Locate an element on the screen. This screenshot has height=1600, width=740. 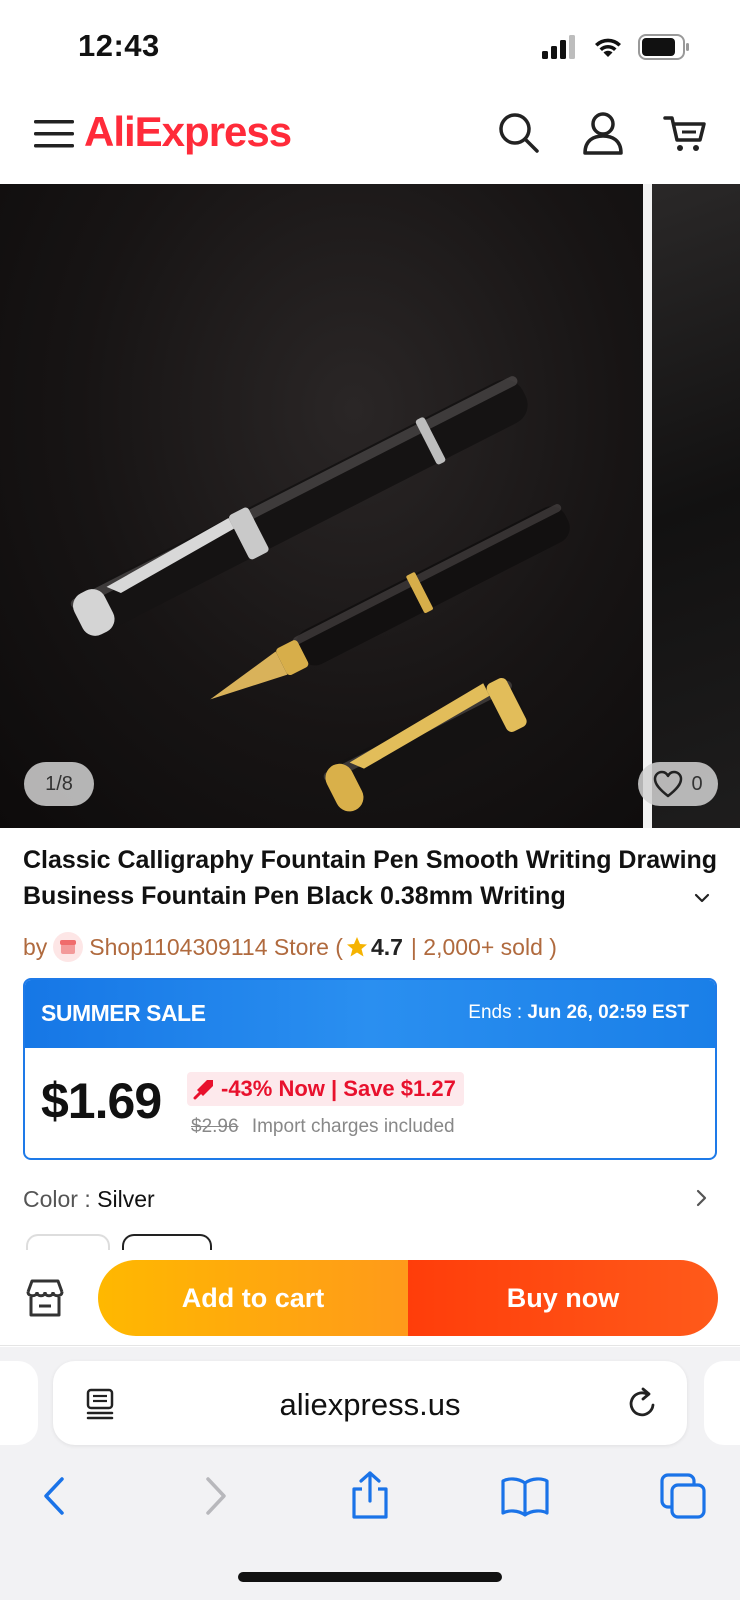
status-icons is located at coordinates (616, 47).